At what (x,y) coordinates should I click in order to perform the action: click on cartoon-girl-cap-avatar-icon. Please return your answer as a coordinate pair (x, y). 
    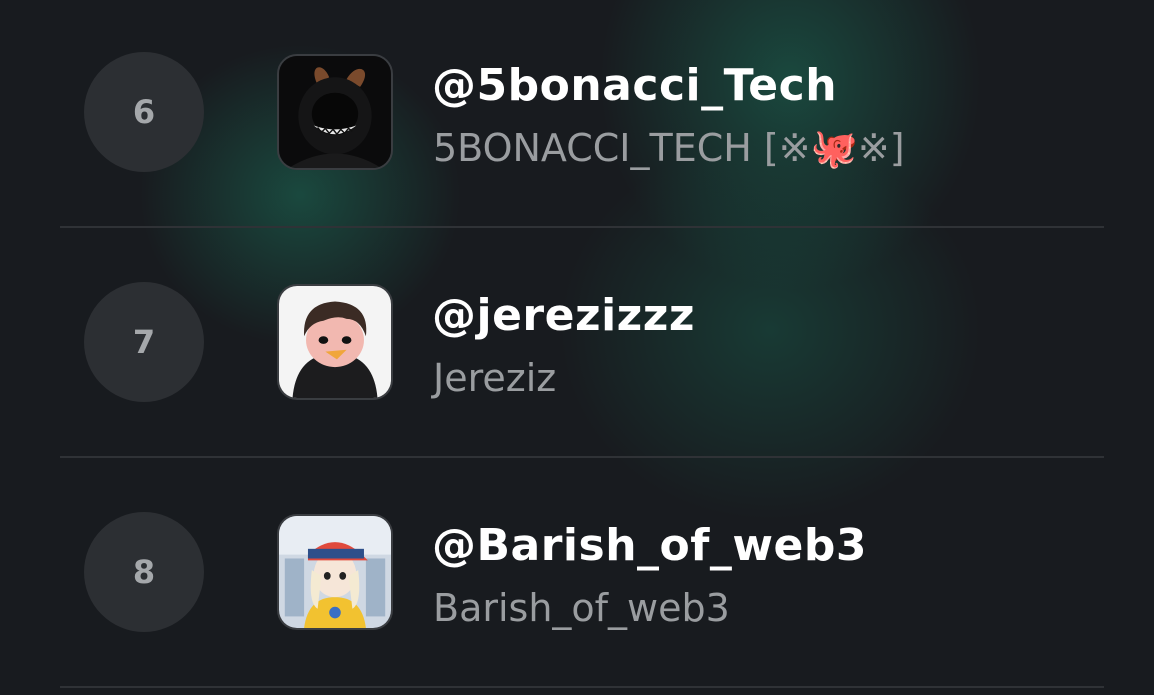
    Looking at the image, I should click on (335, 572).